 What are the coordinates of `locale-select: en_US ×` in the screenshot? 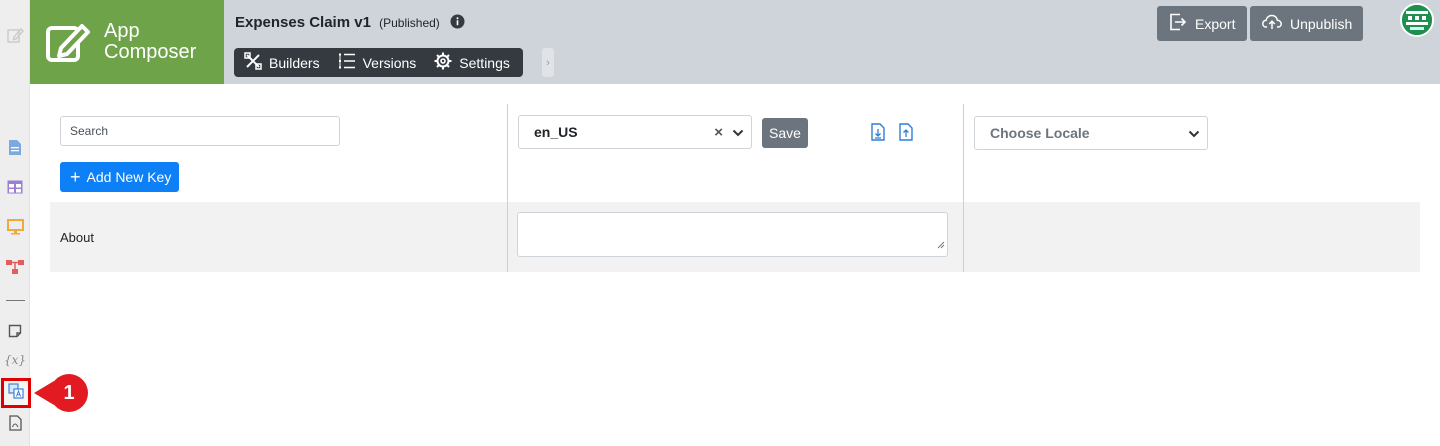 It's located at (635, 132).